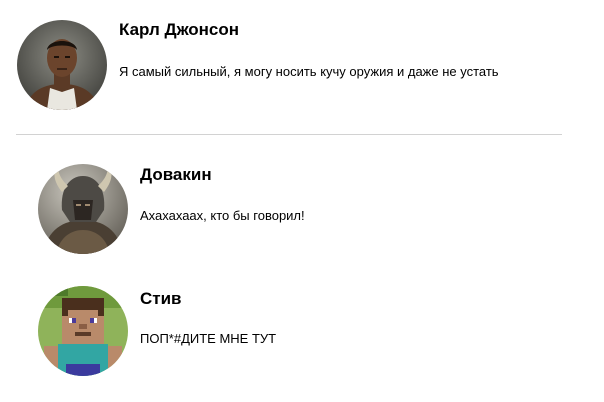 The width and height of the screenshot is (604, 402). I want to click on reply-text: ПОП*#ДИТЕ МНЕ ТУТ, so click(208, 338).